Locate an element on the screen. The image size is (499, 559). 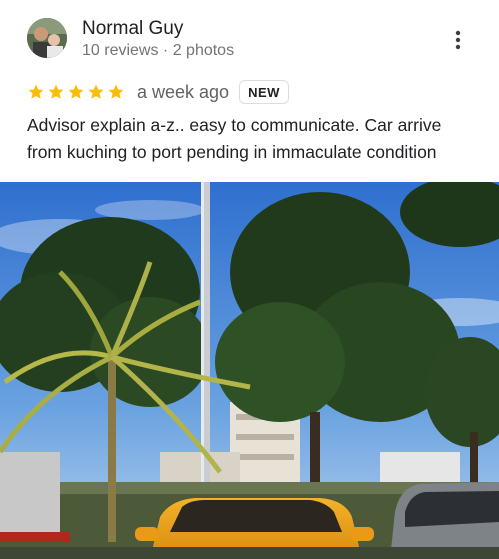
reviewer-name: Normal Guy is located at coordinates (132, 29).